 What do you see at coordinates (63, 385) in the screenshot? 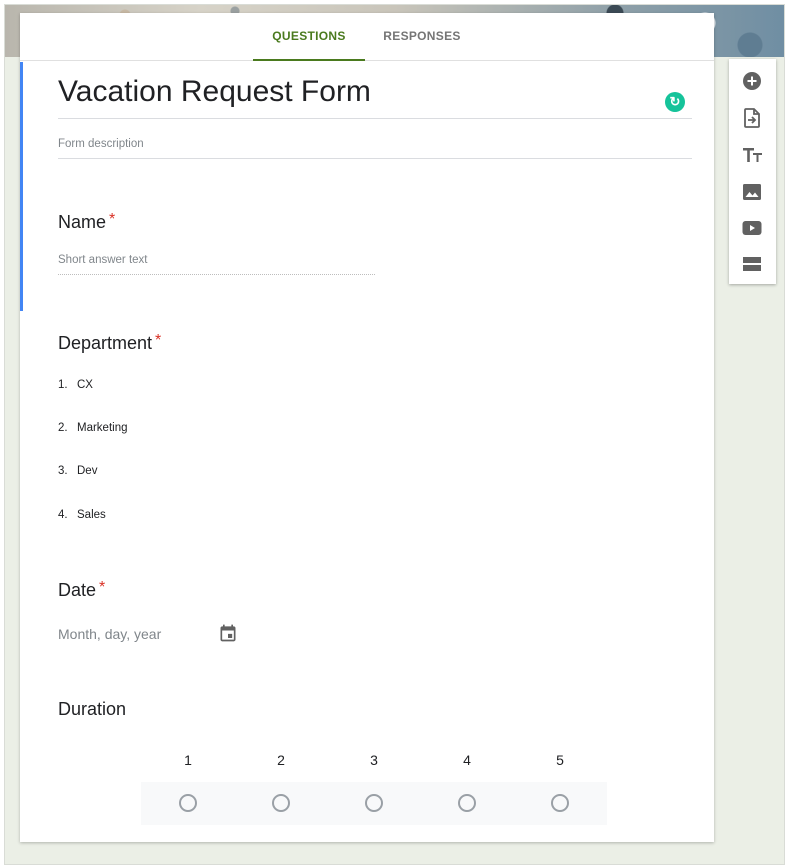
I see `list-number: 1.` at bounding box center [63, 385].